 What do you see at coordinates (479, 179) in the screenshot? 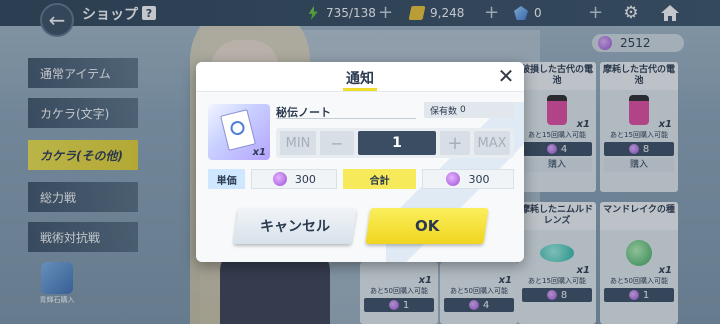
I see `total-price-value: 300` at bounding box center [479, 179].